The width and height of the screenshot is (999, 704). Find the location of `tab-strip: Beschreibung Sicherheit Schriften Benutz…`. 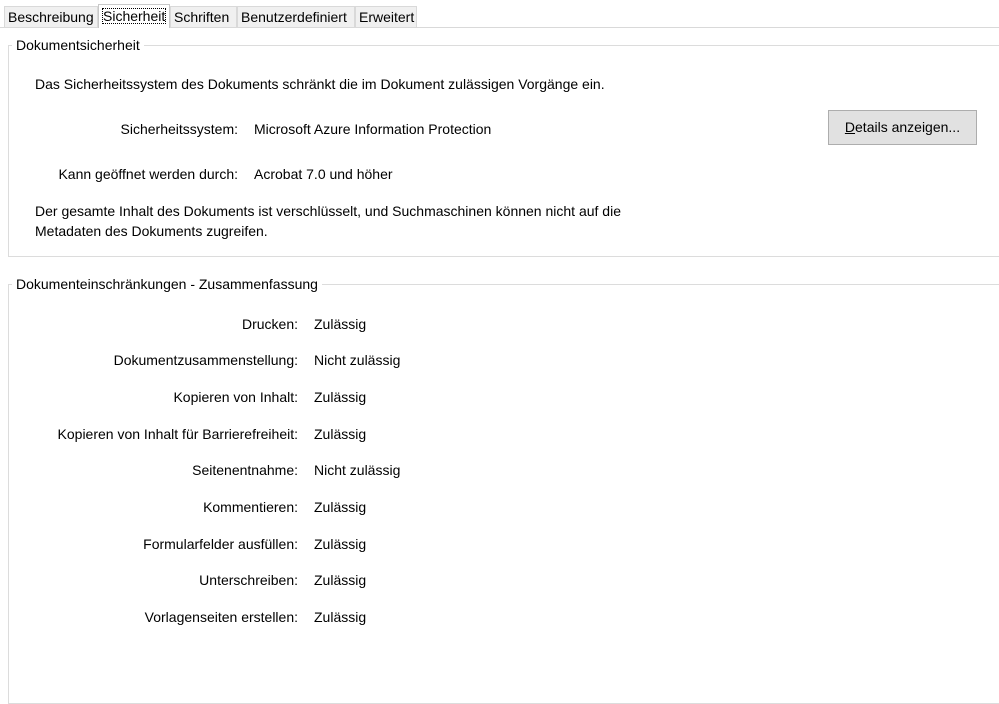

tab-strip: Beschreibung Sicherheit Schriften Benutz… is located at coordinates (499, 14).